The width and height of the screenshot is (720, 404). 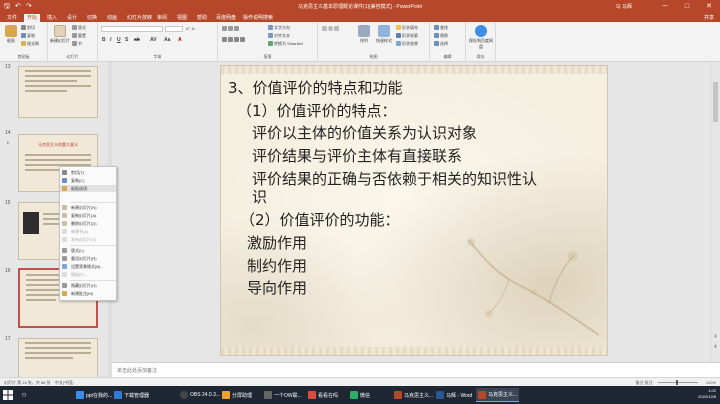 I want to click on taskbar-item: 下载管理器, so click(x=131, y=395).